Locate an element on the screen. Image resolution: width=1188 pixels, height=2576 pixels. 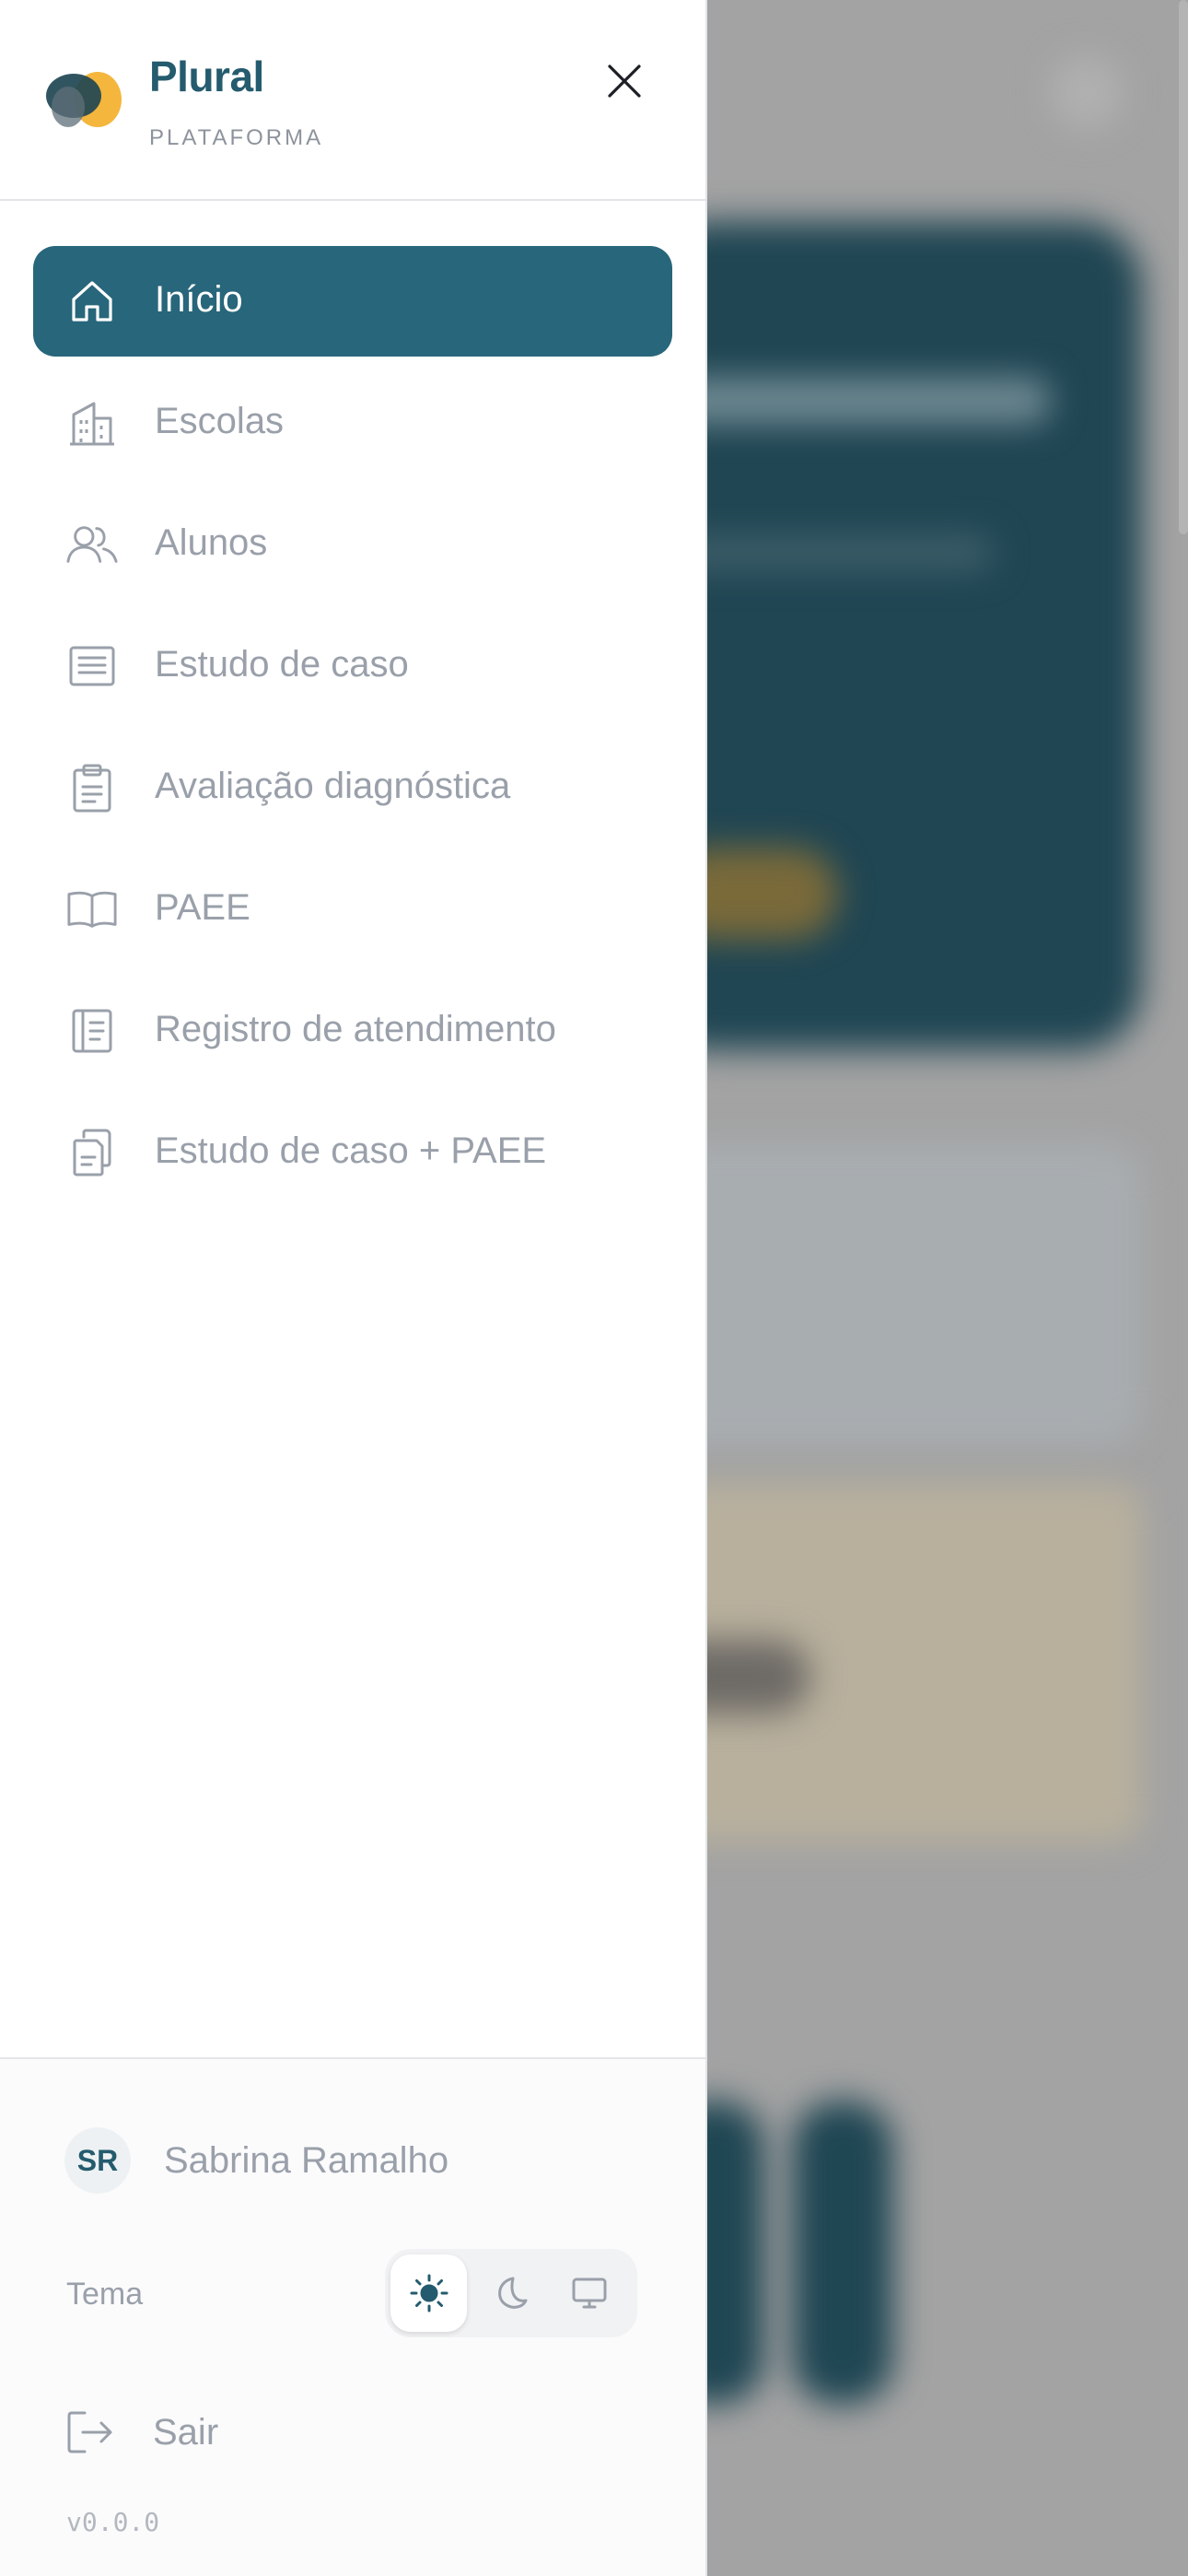
user-profile: SR Sabrina Ramalho is located at coordinates (256, 2160).